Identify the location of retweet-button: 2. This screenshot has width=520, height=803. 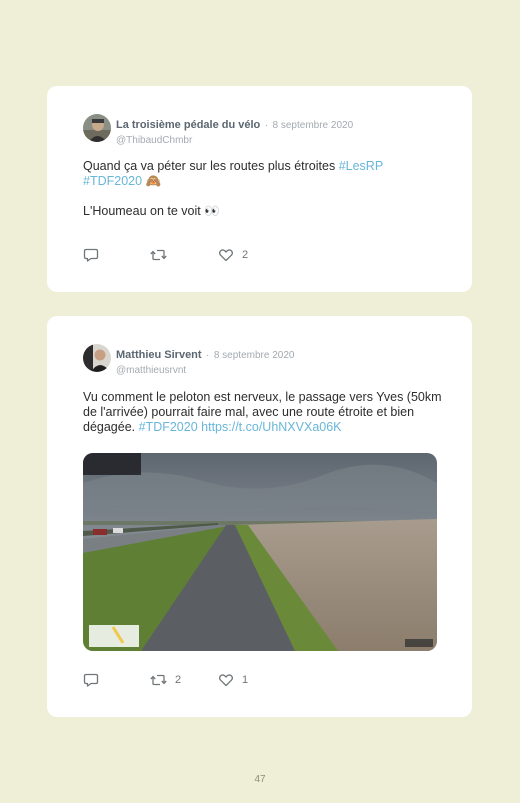
(165, 680).